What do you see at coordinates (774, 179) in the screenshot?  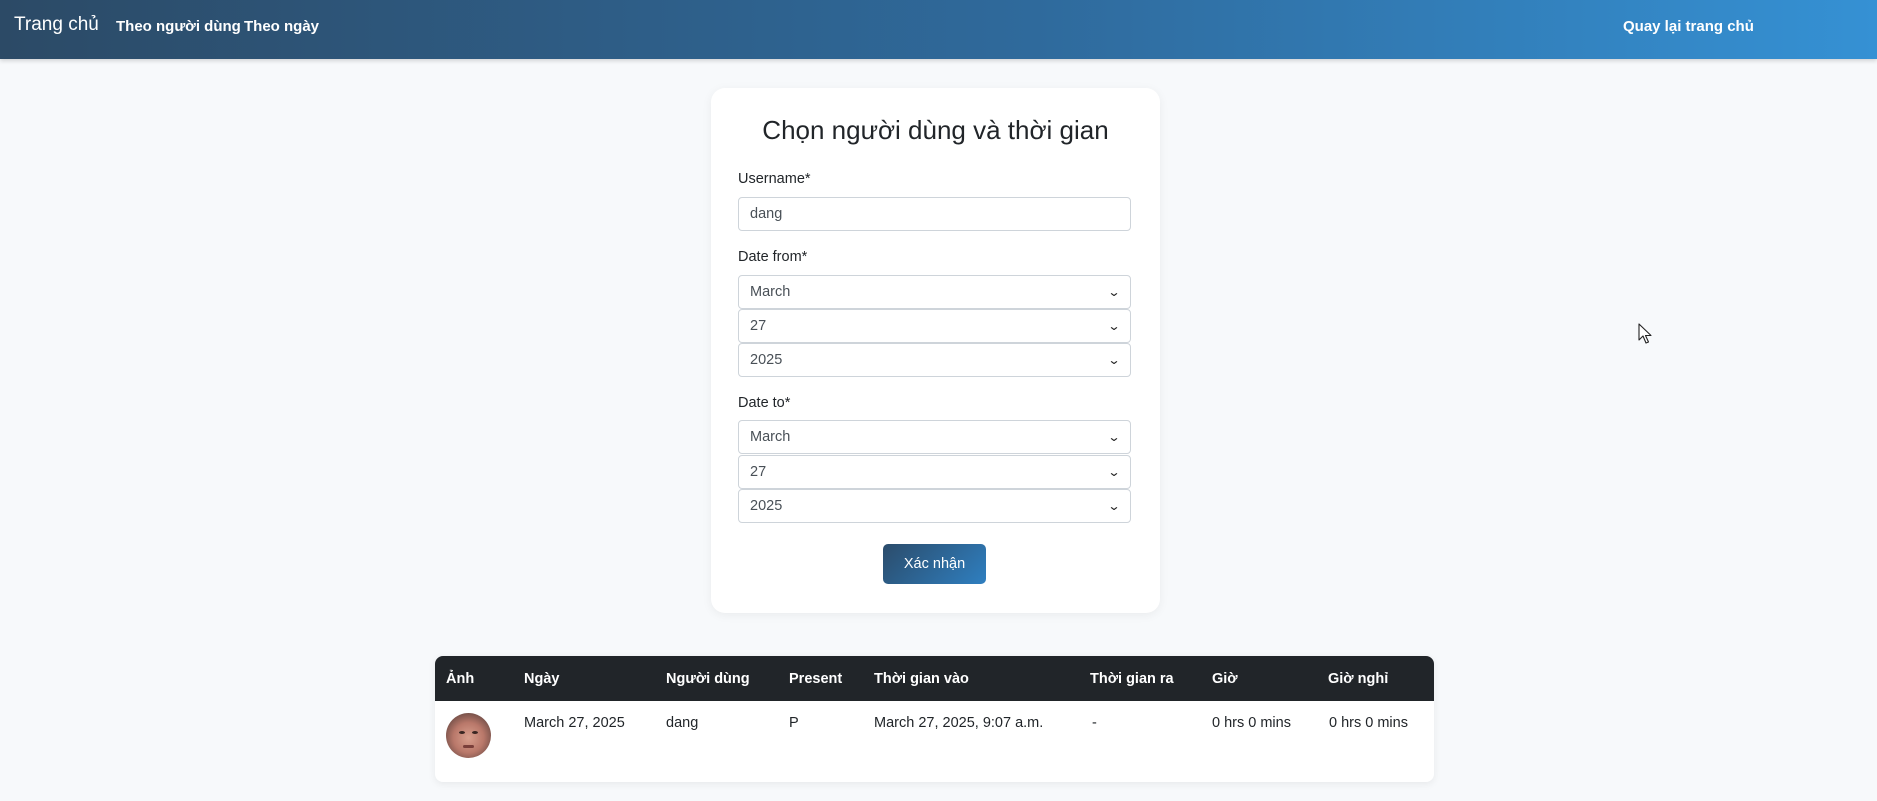 I see `username-label: Username*` at bounding box center [774, 179].